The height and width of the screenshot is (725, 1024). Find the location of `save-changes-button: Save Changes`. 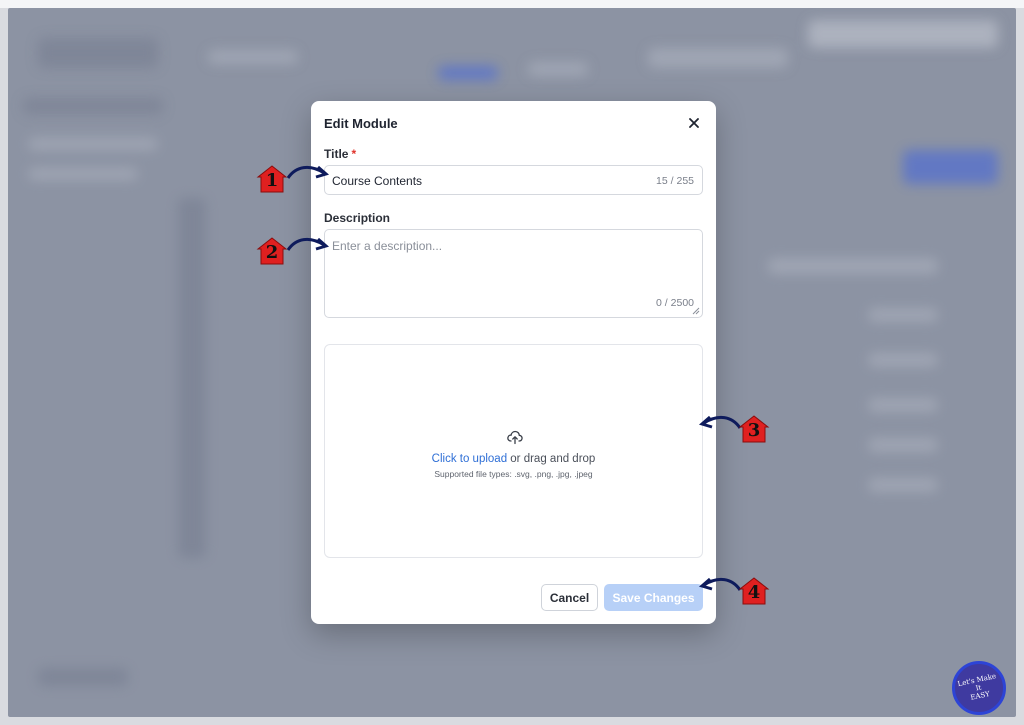

save-changes-button: Save Changes is located at coordinates (653, 597).